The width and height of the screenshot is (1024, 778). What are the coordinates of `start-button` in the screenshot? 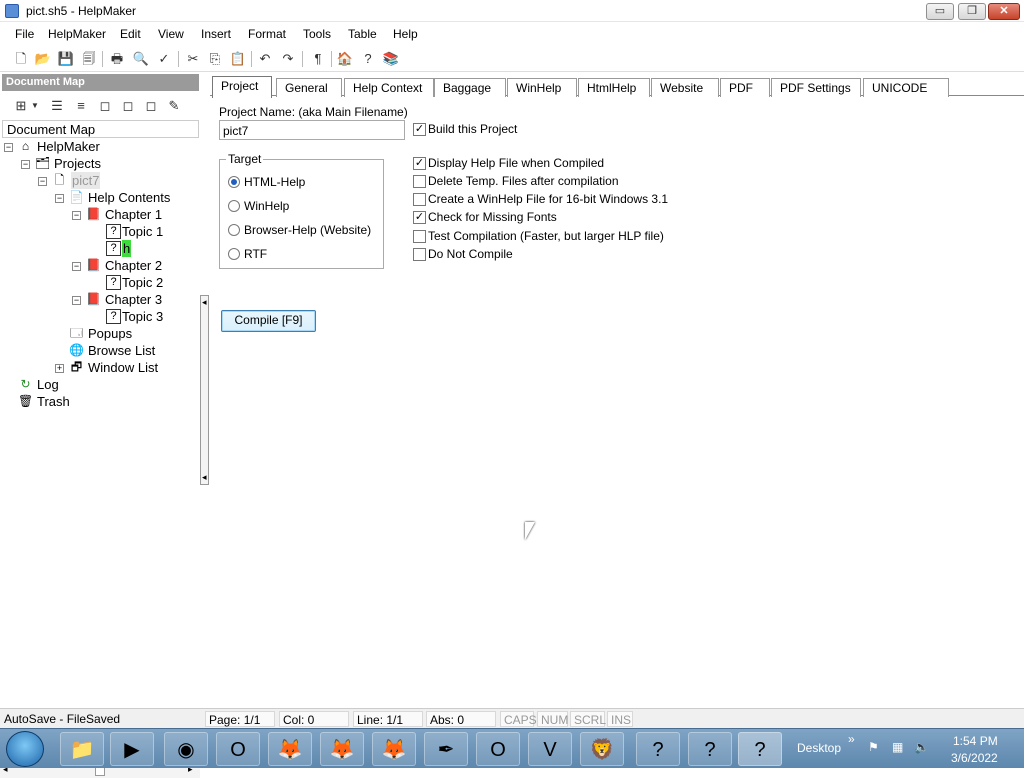 It's located at (25, 749).